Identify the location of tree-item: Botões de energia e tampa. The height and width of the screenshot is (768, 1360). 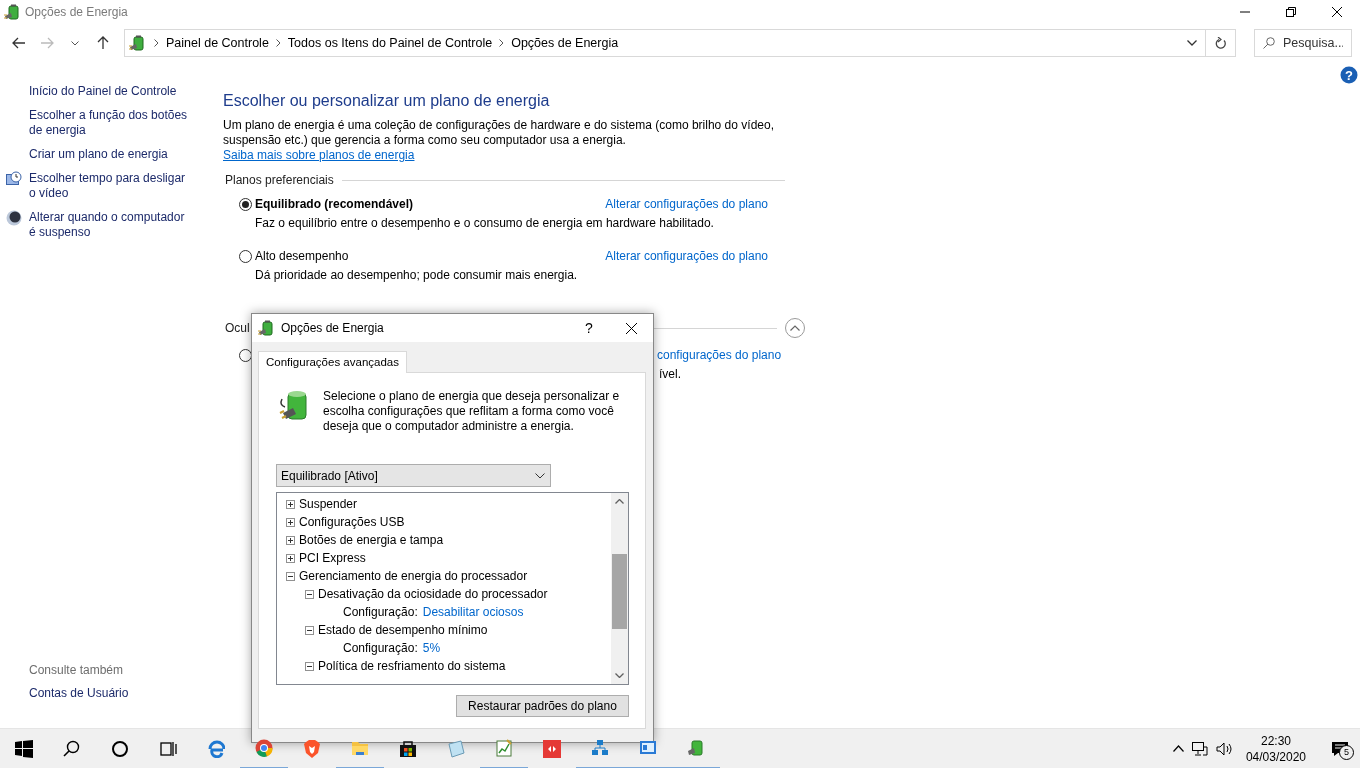
(371, 540).